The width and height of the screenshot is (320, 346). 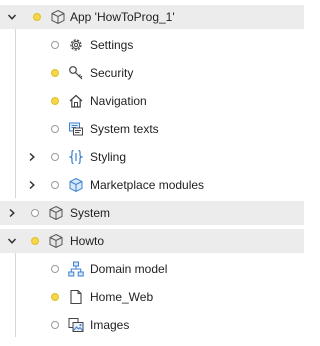 What do you see at coordinates (76, 269) in the screenshot?
I see `domain-model-icon` at bounding box center [76, 269].